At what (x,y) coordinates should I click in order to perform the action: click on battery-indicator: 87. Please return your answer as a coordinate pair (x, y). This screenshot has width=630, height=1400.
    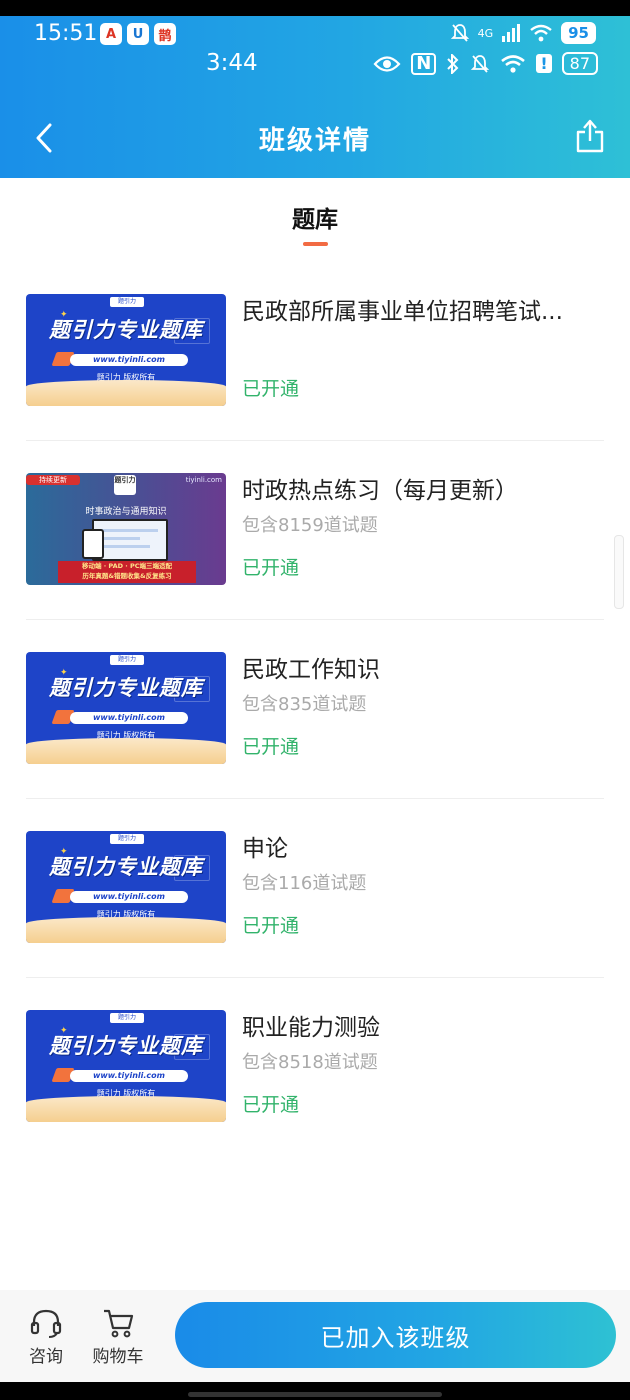
    Looking at the image, I should click on (579, 63).